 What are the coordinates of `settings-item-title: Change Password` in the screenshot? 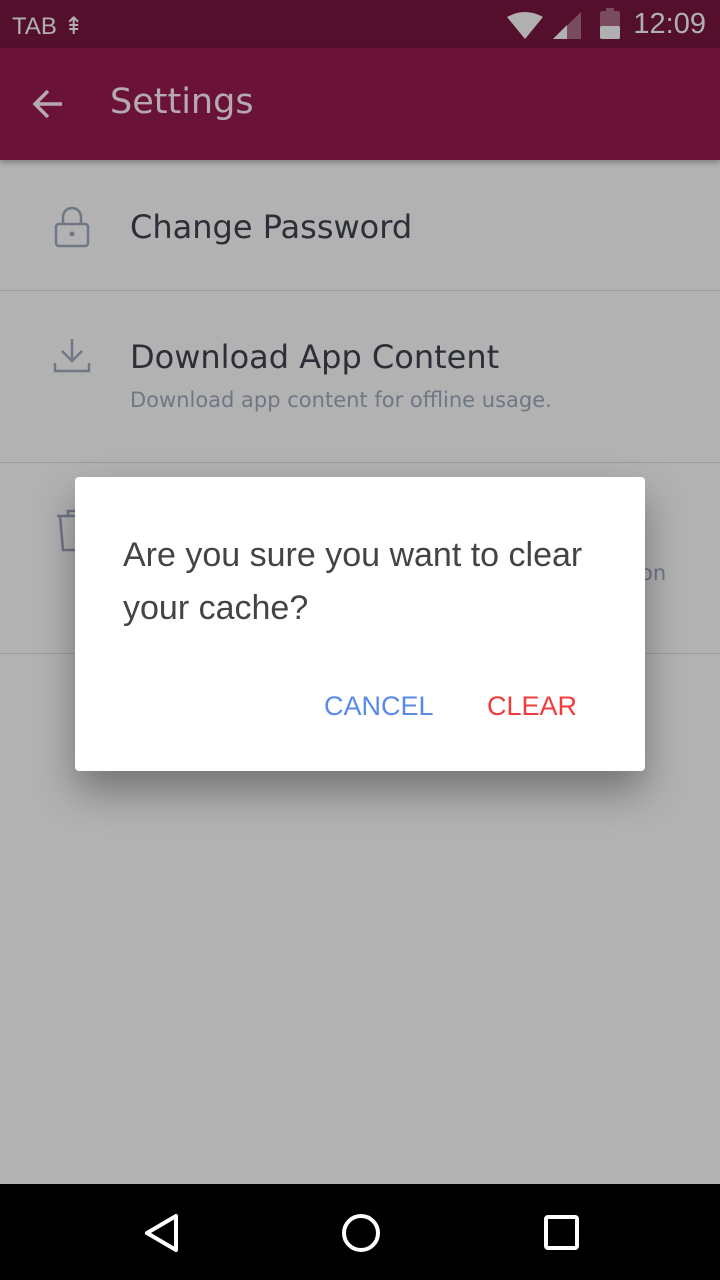 It's located at (271, 227).